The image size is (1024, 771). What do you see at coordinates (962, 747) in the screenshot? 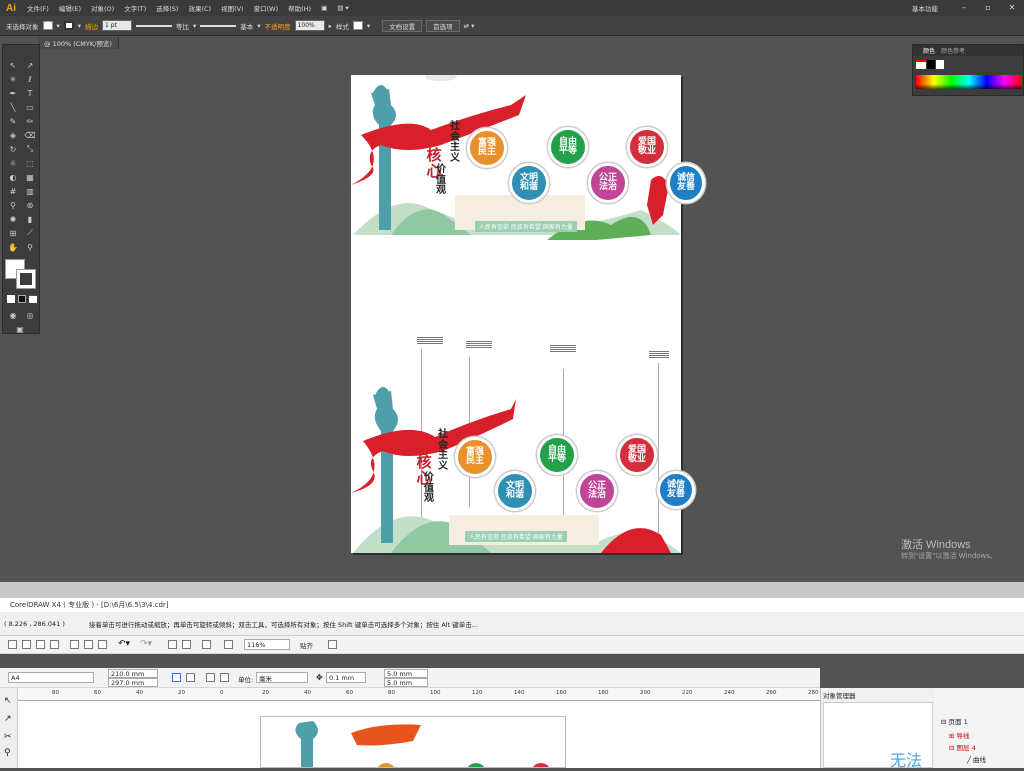
I see `tree-layer-4: ⊟ 图层 4` at bounding box center [962, 747].